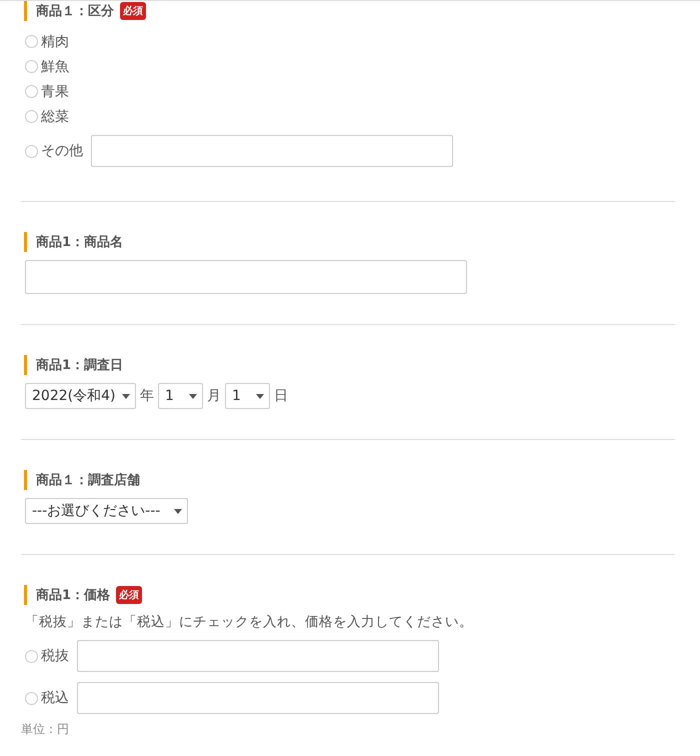  I want to click on field-label: 商品1：調査日, so click(80, 365).